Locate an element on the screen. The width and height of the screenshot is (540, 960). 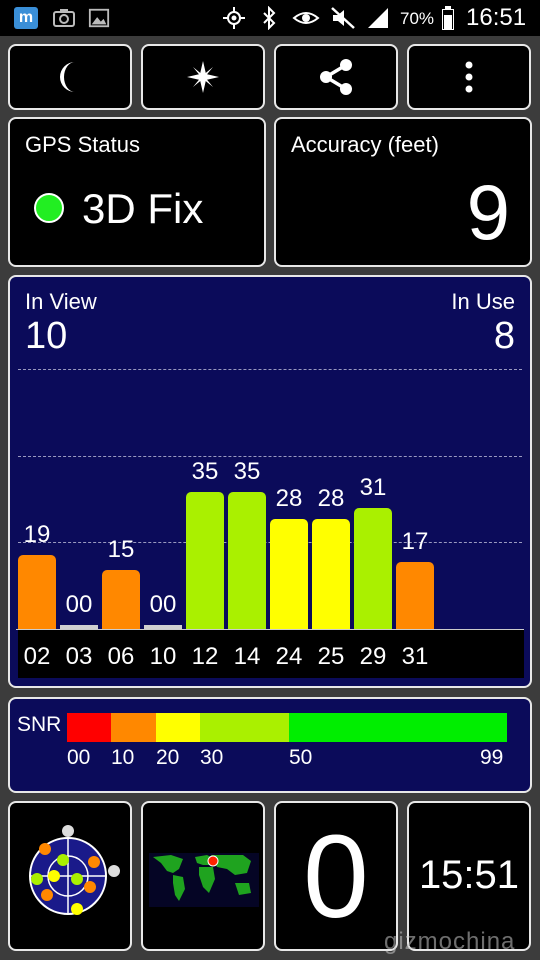
satellite-prn-label: 06 is located at coordinates (121, 656).